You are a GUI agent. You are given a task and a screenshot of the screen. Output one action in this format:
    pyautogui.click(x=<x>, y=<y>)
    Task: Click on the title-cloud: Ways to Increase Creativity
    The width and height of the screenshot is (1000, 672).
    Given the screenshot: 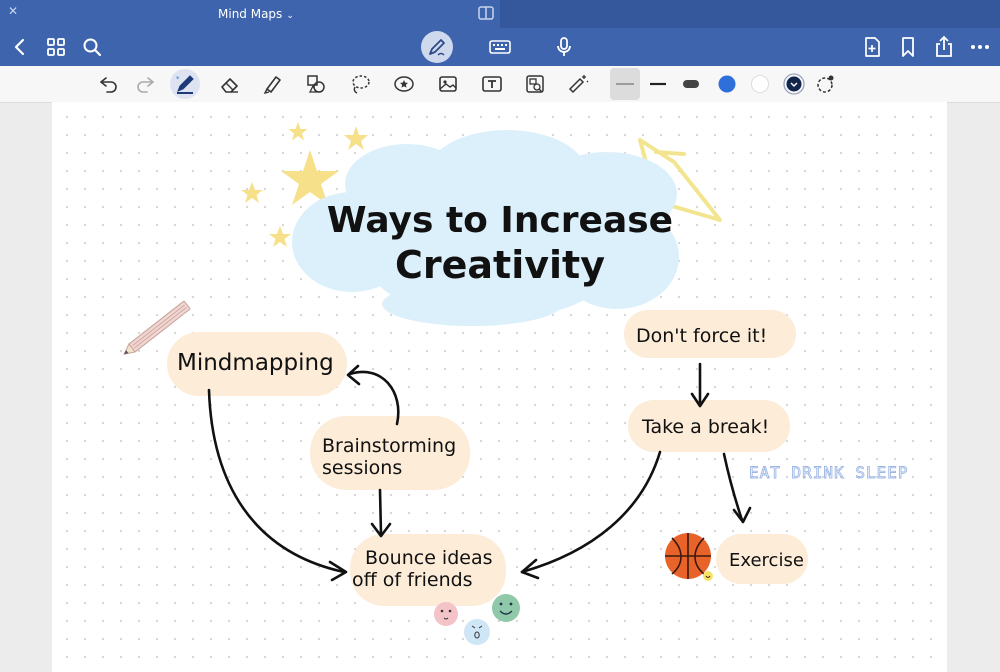 What is the action you would take?
    pyautogui.click(x=485, y=228)
    